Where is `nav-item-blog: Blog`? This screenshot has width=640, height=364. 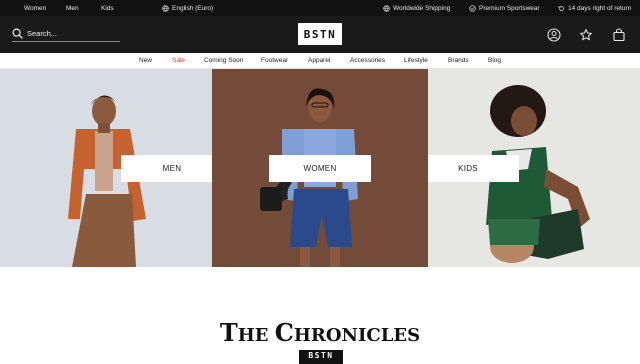 nav-item-blog: Blog is located at coordinates (494, 60).